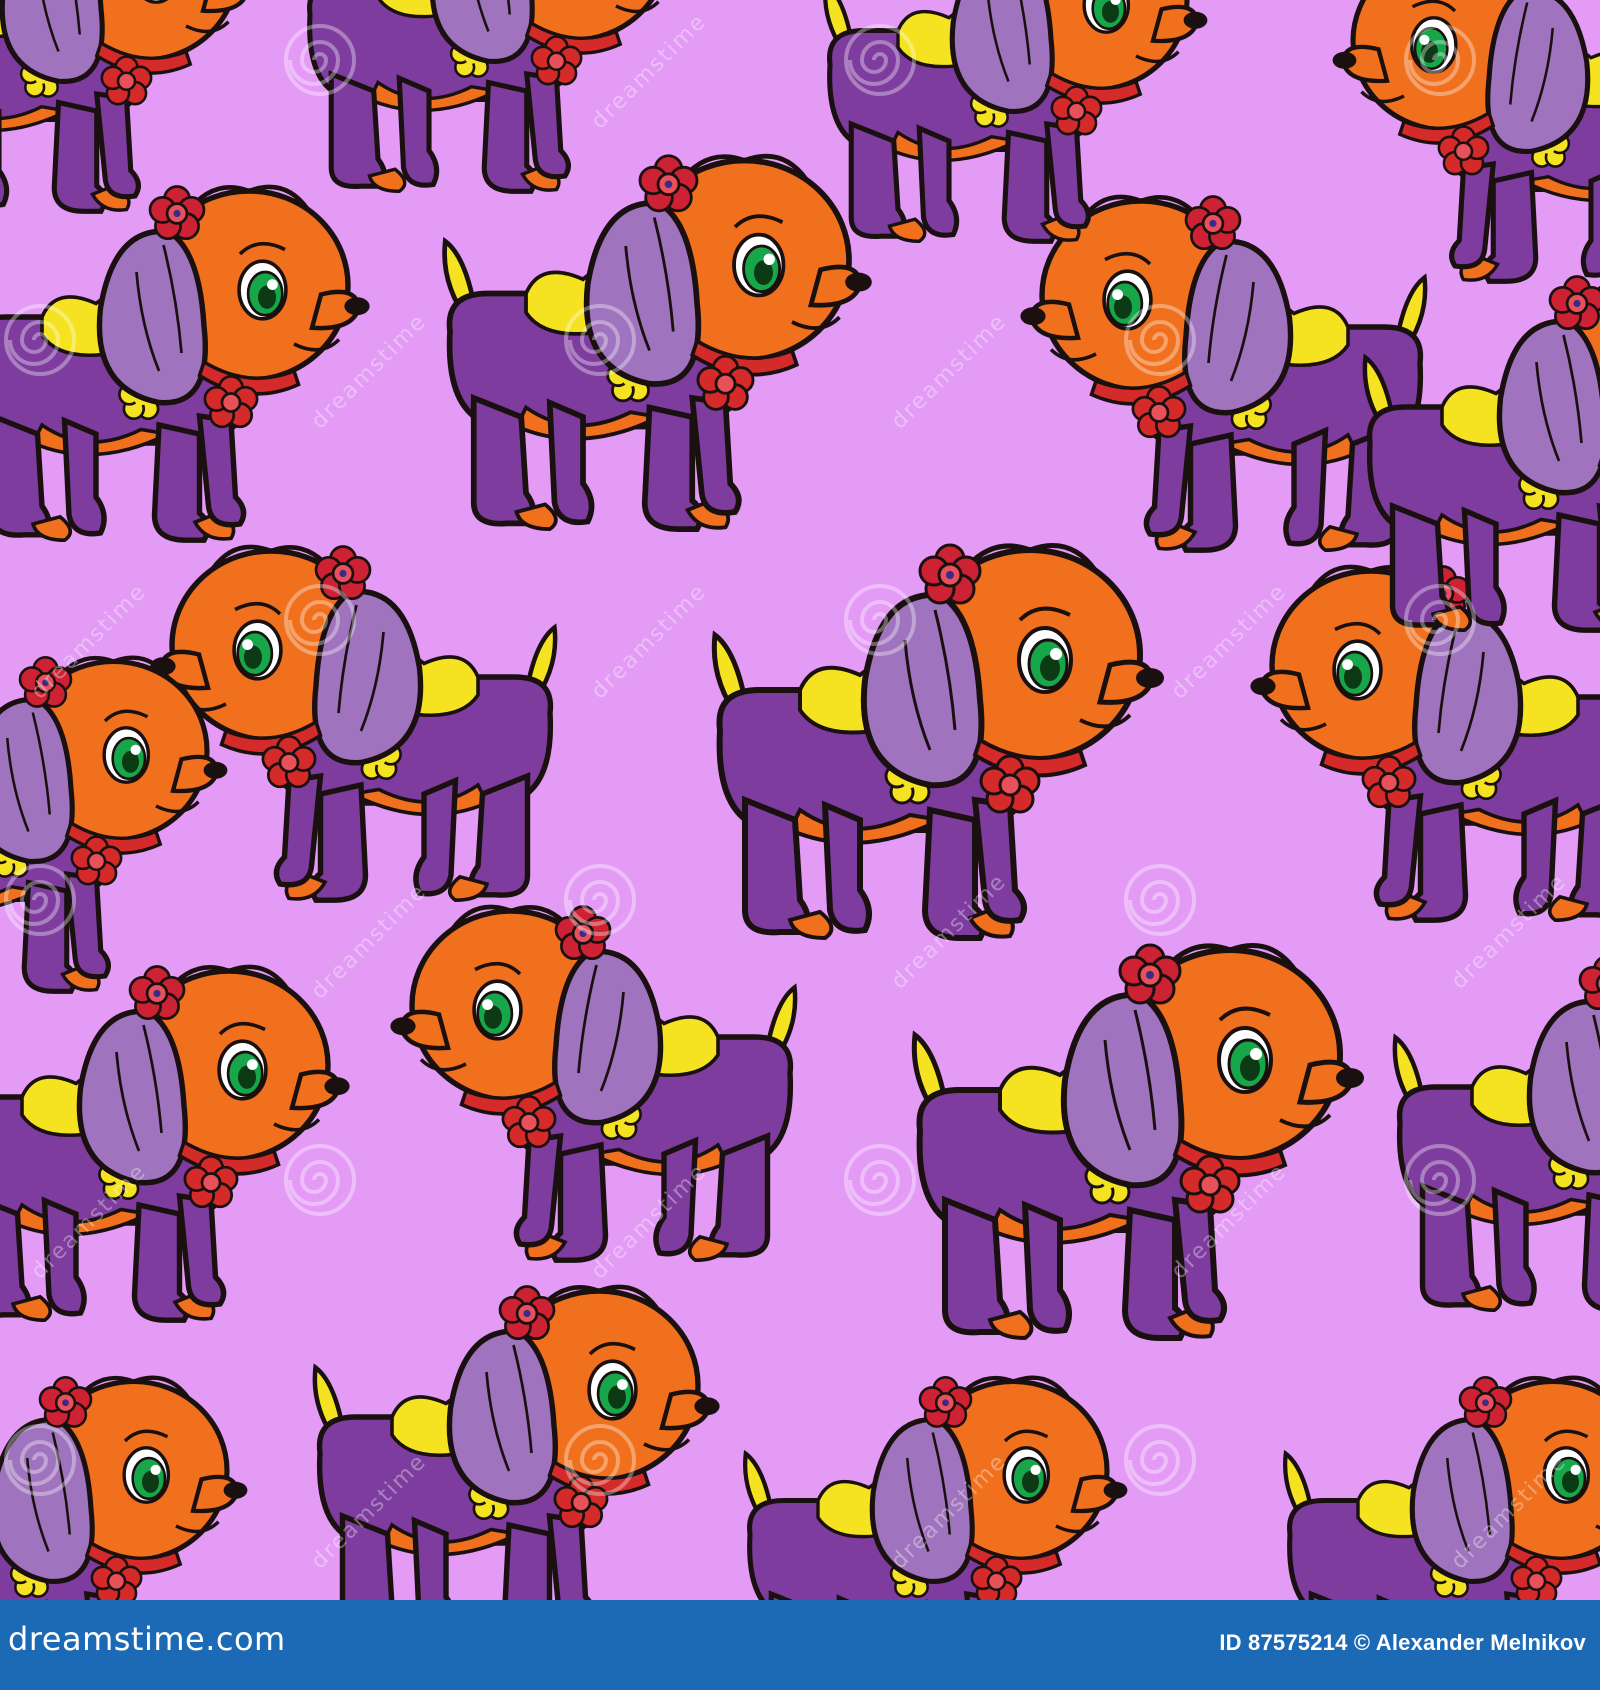 Image resolution: width=1600 pixels, height=1690 pixels. I want to click on image-id: ID 87575214, so click(1283, 1642).